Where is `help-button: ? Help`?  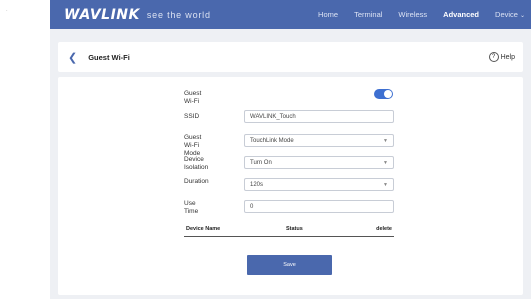
help-button: ? Help is located at coordinates (501, 57).